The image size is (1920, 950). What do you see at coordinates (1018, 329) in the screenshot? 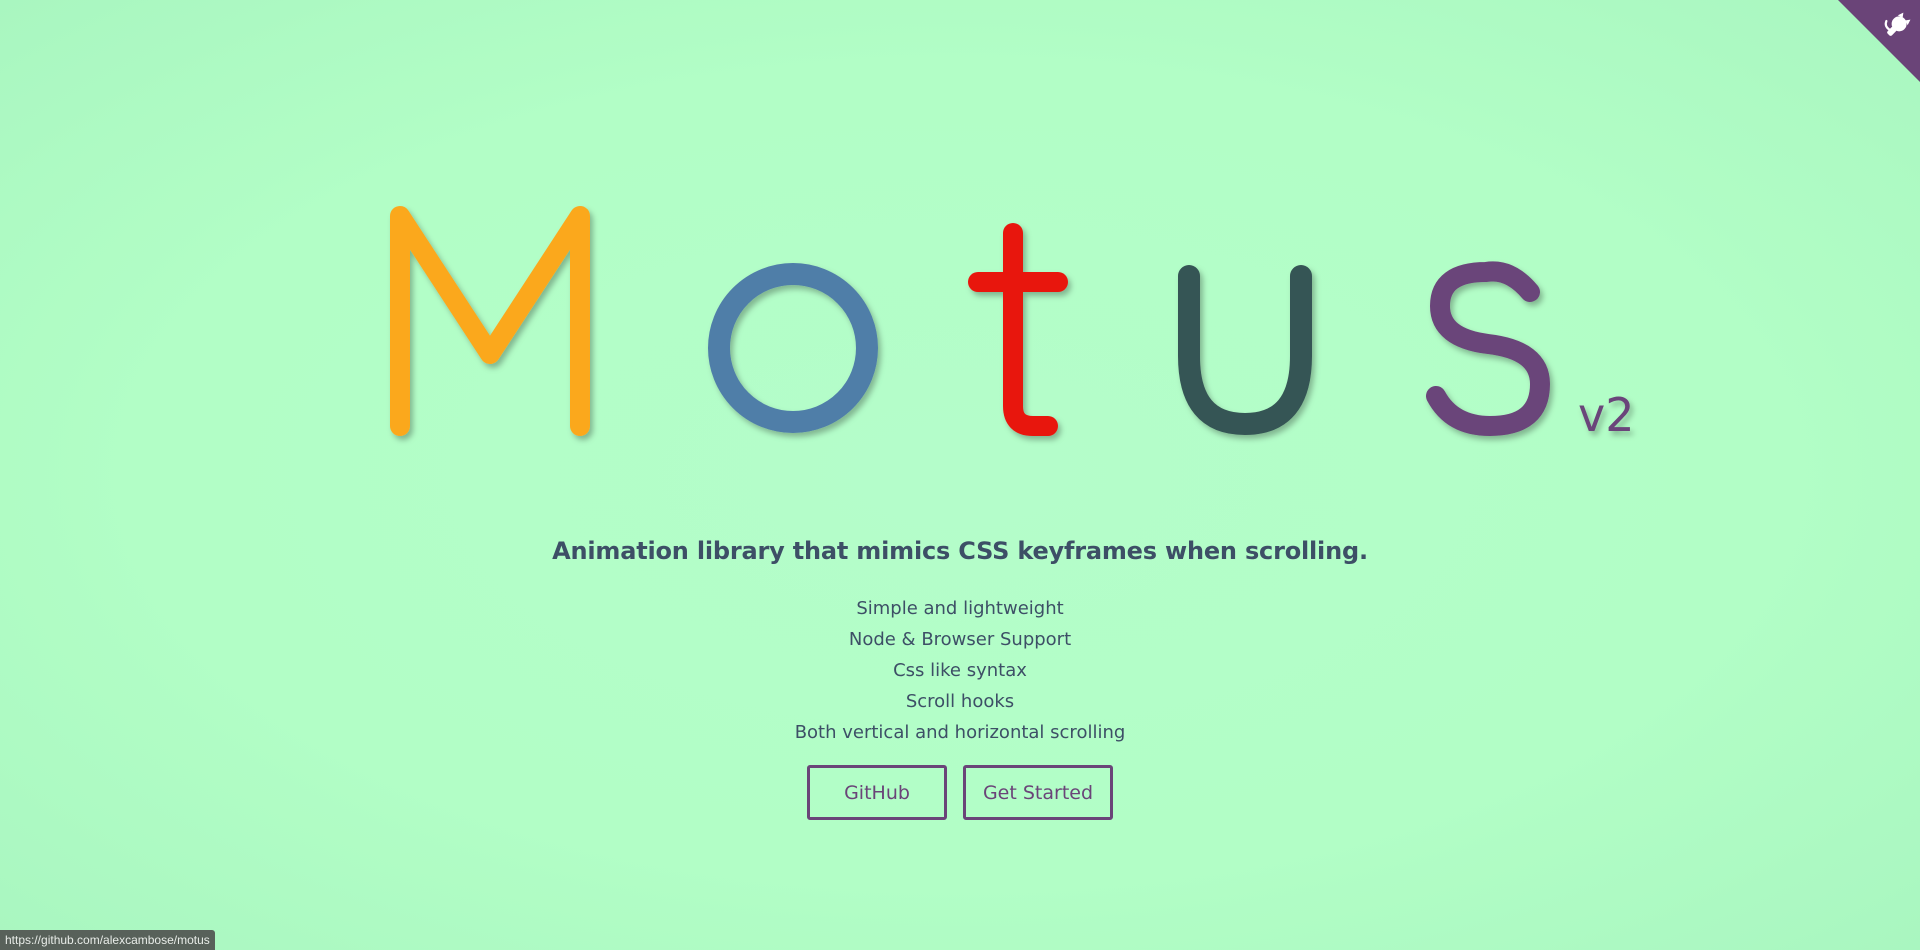
I see `logo-letter-t` at bounding box center [1018, 329].